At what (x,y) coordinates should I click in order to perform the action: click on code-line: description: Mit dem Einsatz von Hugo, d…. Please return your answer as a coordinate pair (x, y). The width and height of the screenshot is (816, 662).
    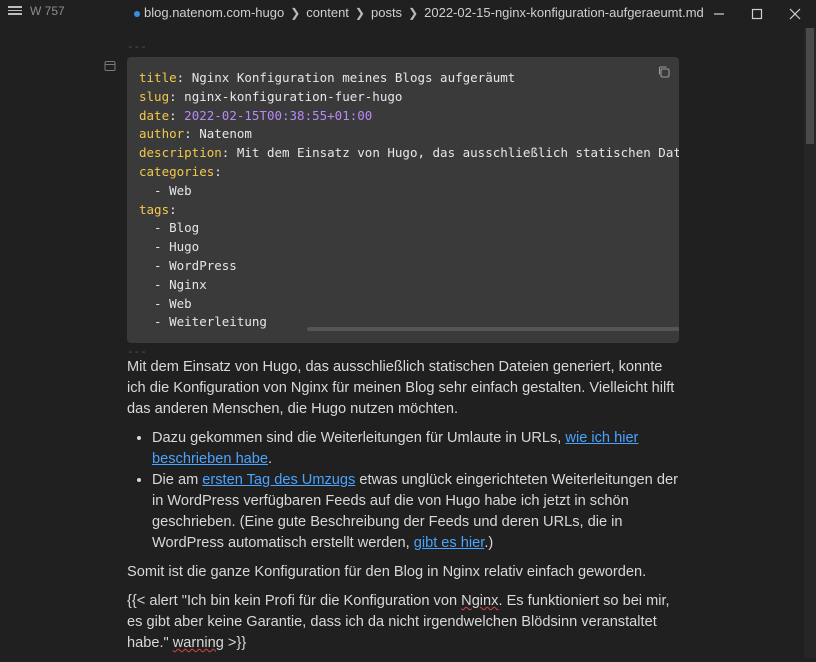
    Looking at the image, I should click on (409, 153).